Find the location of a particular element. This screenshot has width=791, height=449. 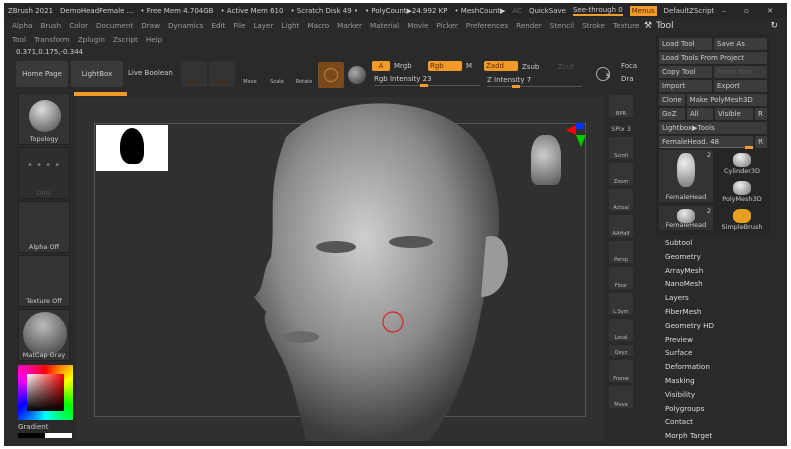

default-zscript-button: DefaultZScript is located at coordinates (689, 11).